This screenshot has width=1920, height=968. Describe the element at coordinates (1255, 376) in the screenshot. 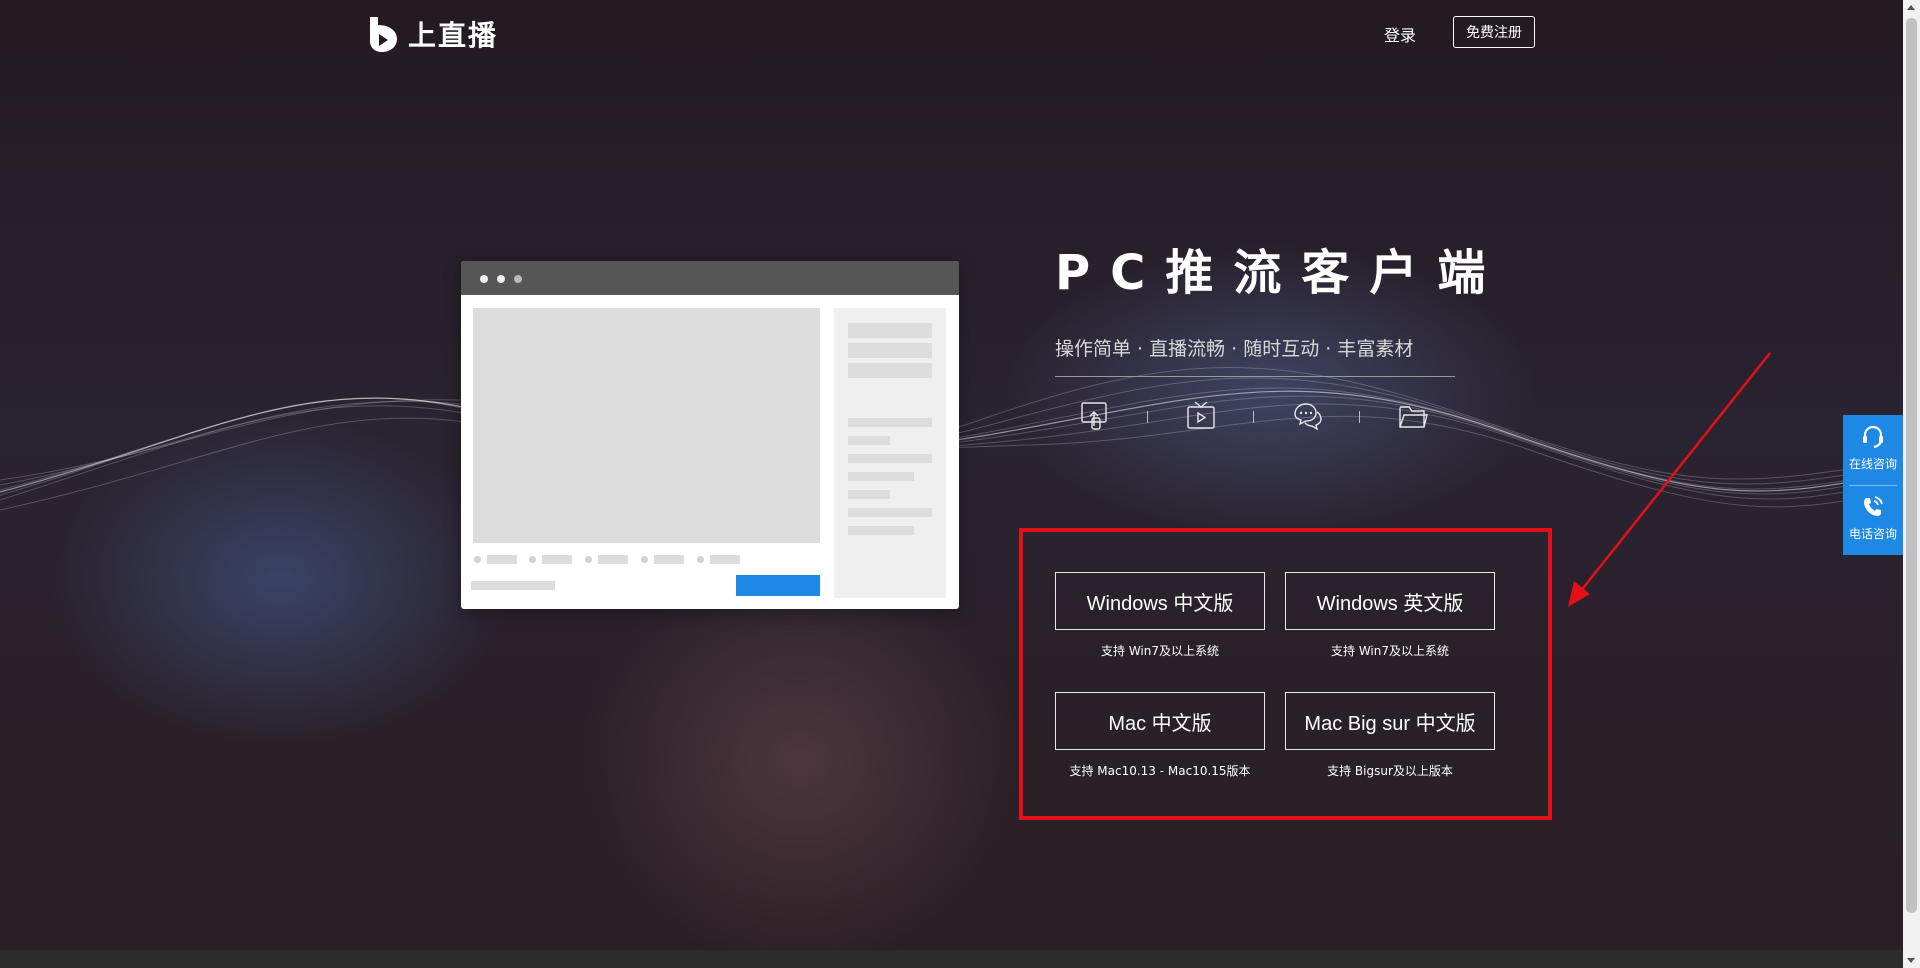

I see `divider` at that location.